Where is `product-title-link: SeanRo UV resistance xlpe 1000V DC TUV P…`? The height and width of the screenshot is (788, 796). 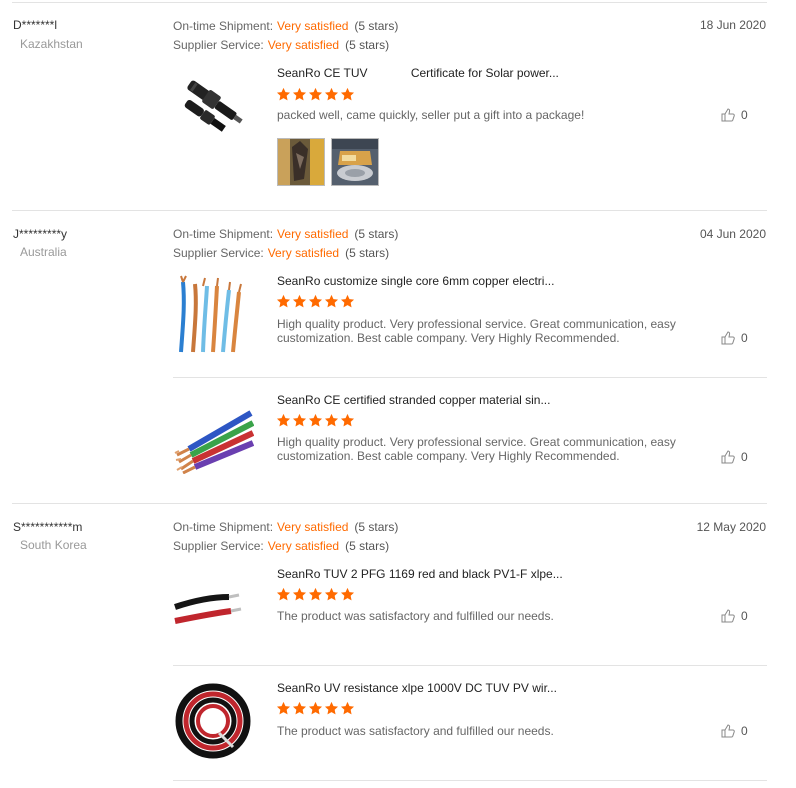 product-title-link: SeanRo UV resistance xlpe 1000V DC TUV P… is located at coordinates (417, 688).